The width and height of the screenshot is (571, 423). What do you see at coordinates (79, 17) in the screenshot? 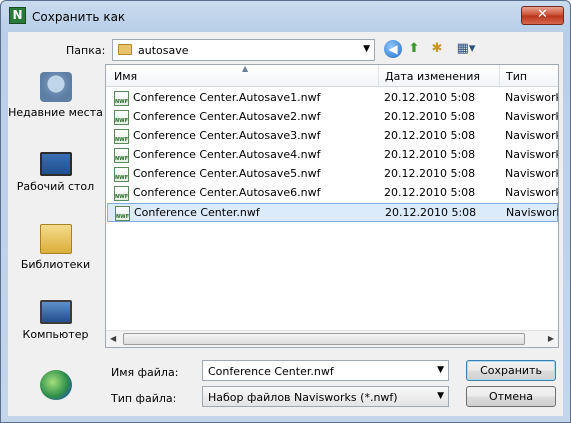
I see `window-title: Сохранить как` at bounding box center [79, 17].